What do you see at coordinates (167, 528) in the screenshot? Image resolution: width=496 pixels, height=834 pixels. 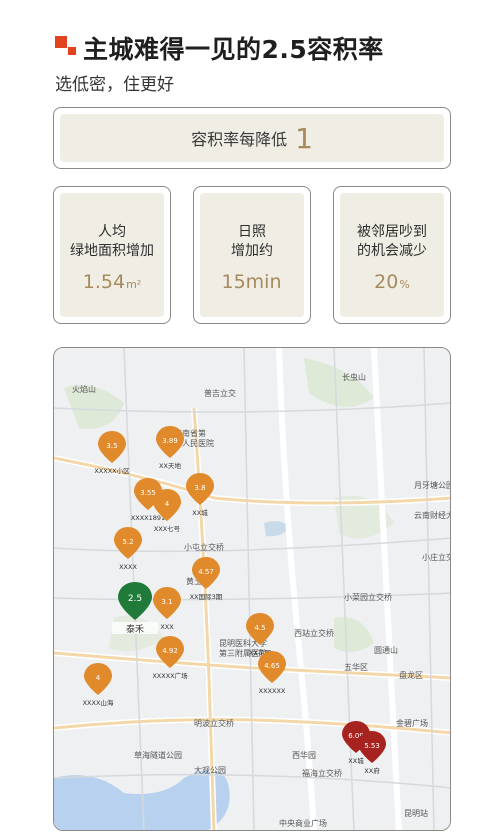 I see `ratio-marker-label: XXX七号` at bounding box center [167, 528].